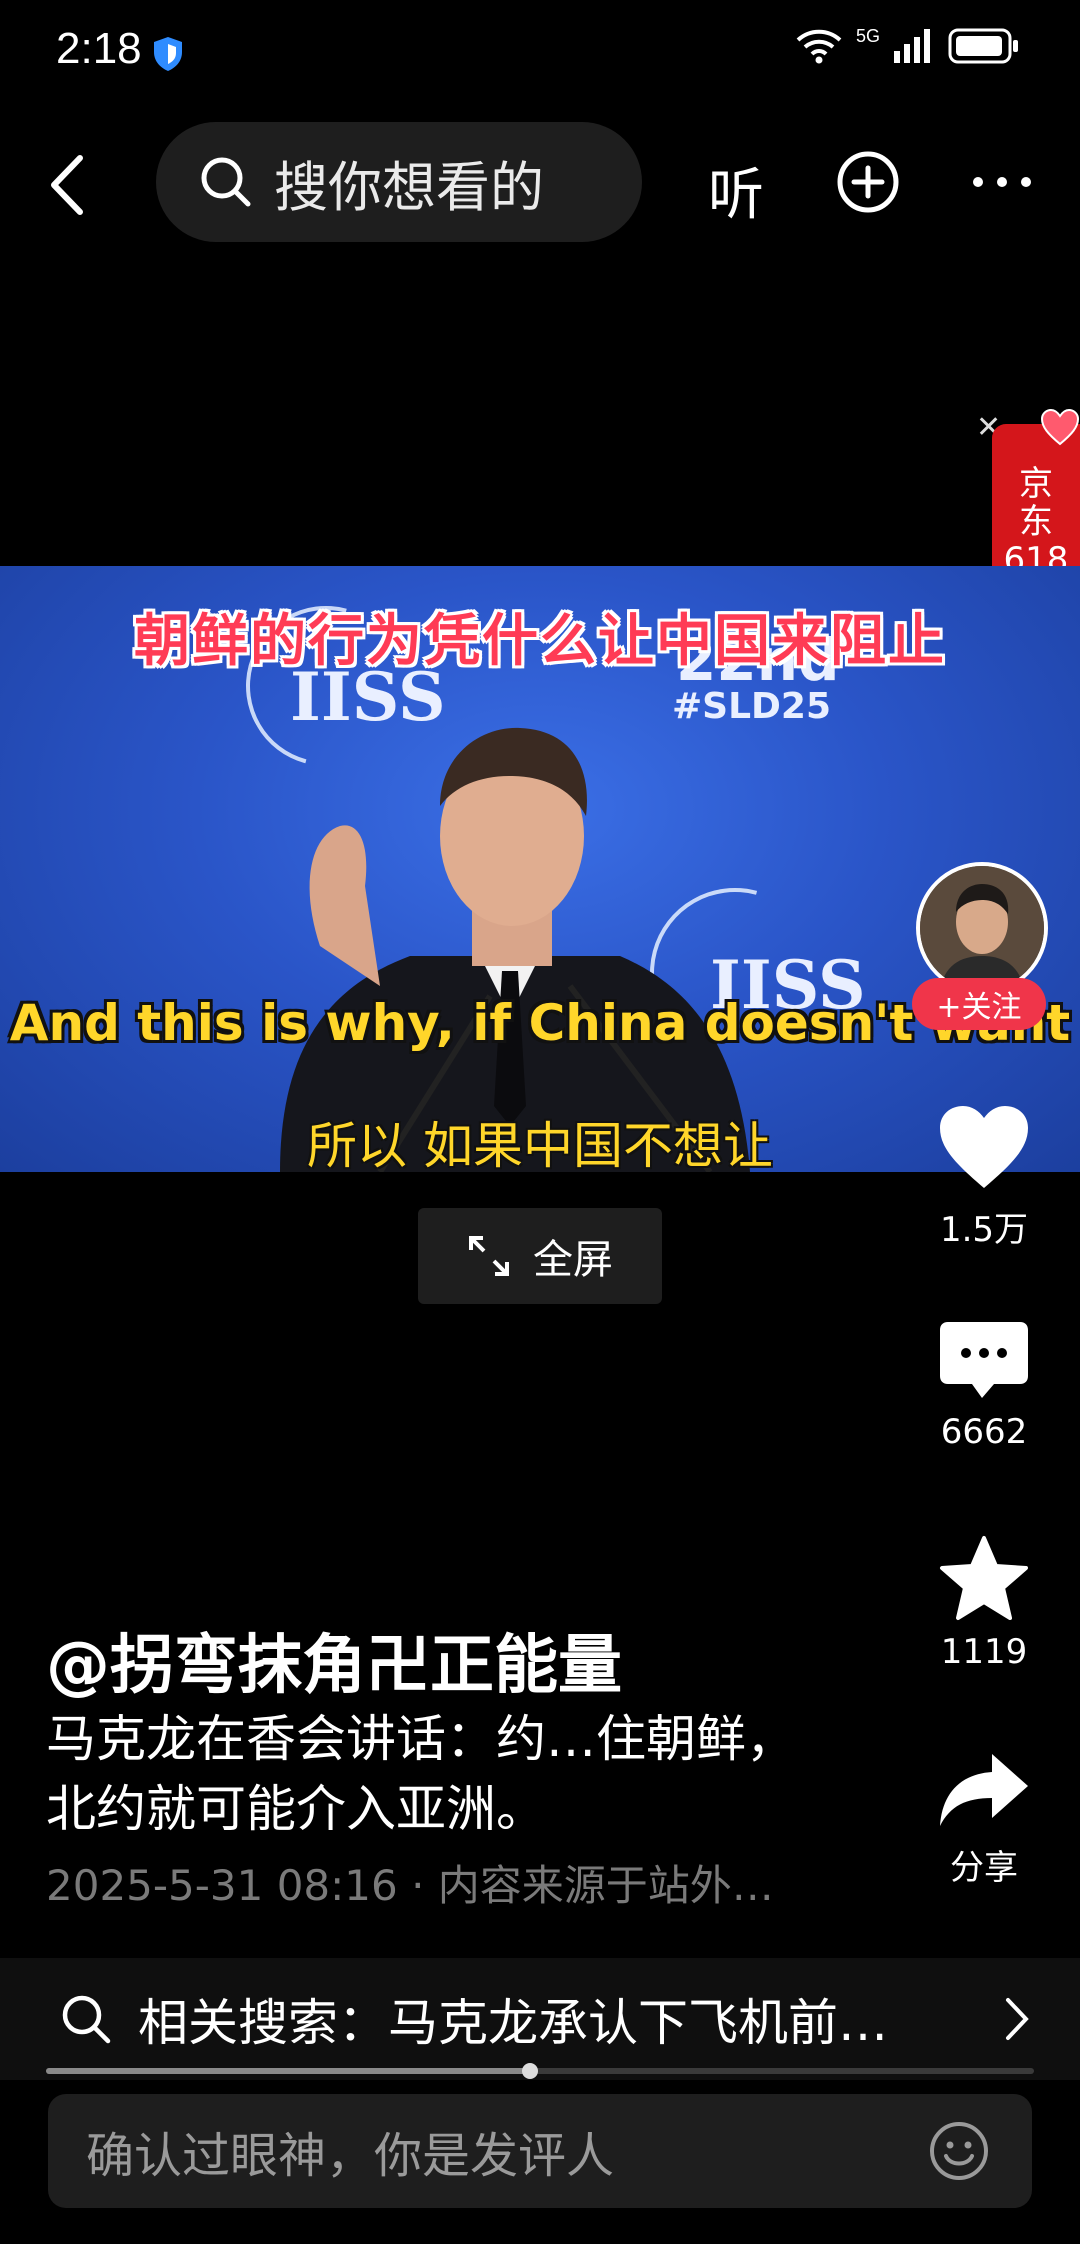 This screenshot has width=1080, height=2244. Describe the element at coordinates (70, 185) in the screenshot. I see `back-button` at that location.